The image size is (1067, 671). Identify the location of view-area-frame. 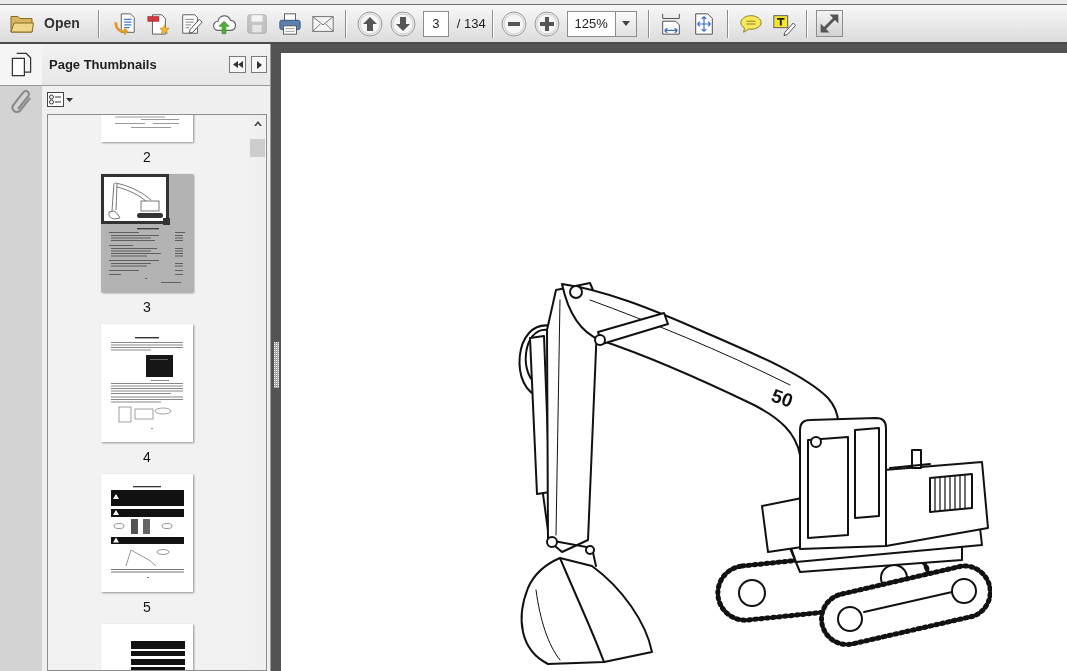
(135, 199).